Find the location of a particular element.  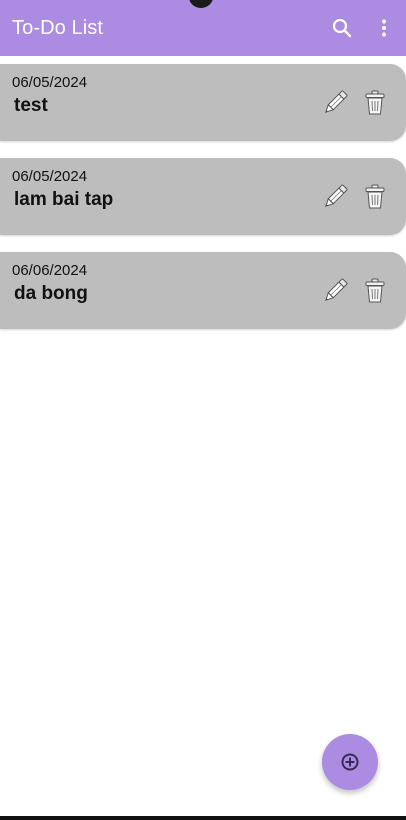

more-vert-icon is located at coordinates (384, 28).